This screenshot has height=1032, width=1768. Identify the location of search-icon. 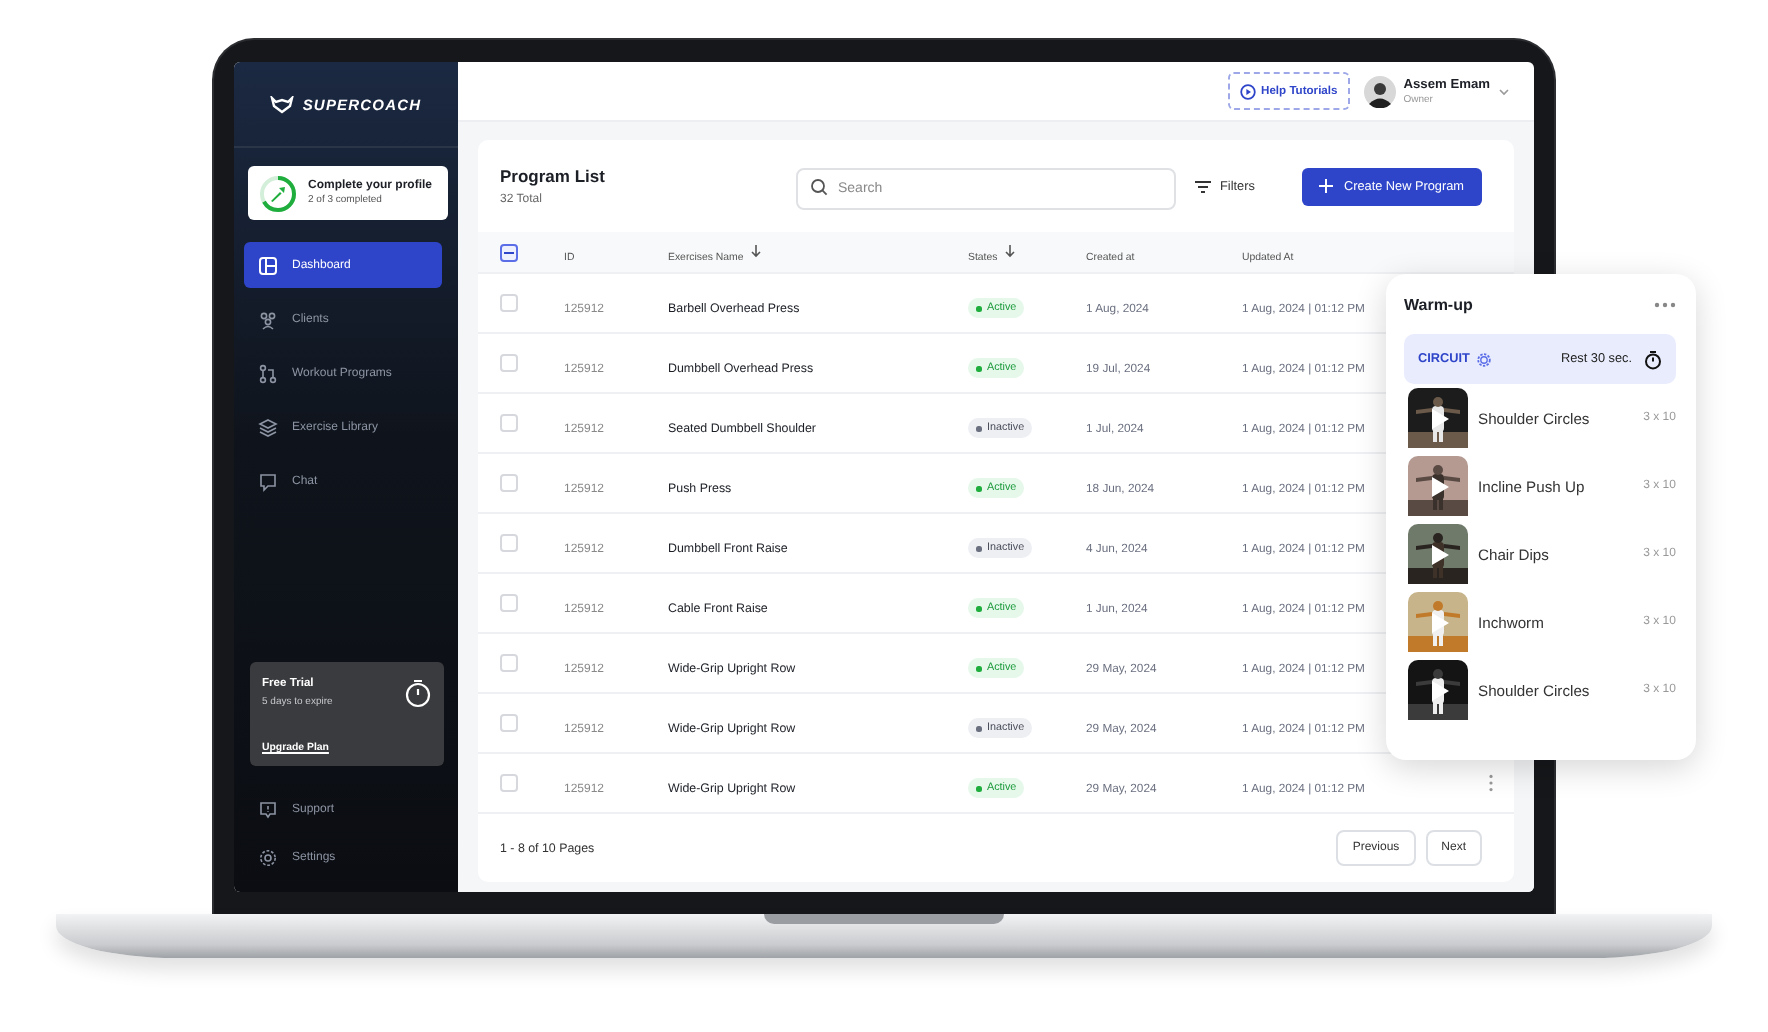
(819, 186).